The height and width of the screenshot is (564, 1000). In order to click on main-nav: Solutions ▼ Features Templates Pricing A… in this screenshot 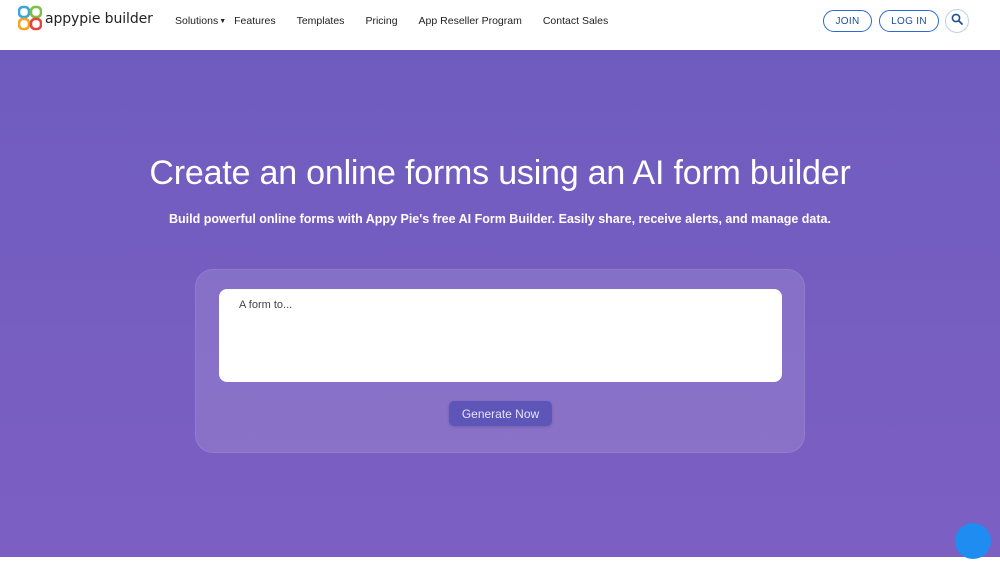, I will do `click(402, 21)`.